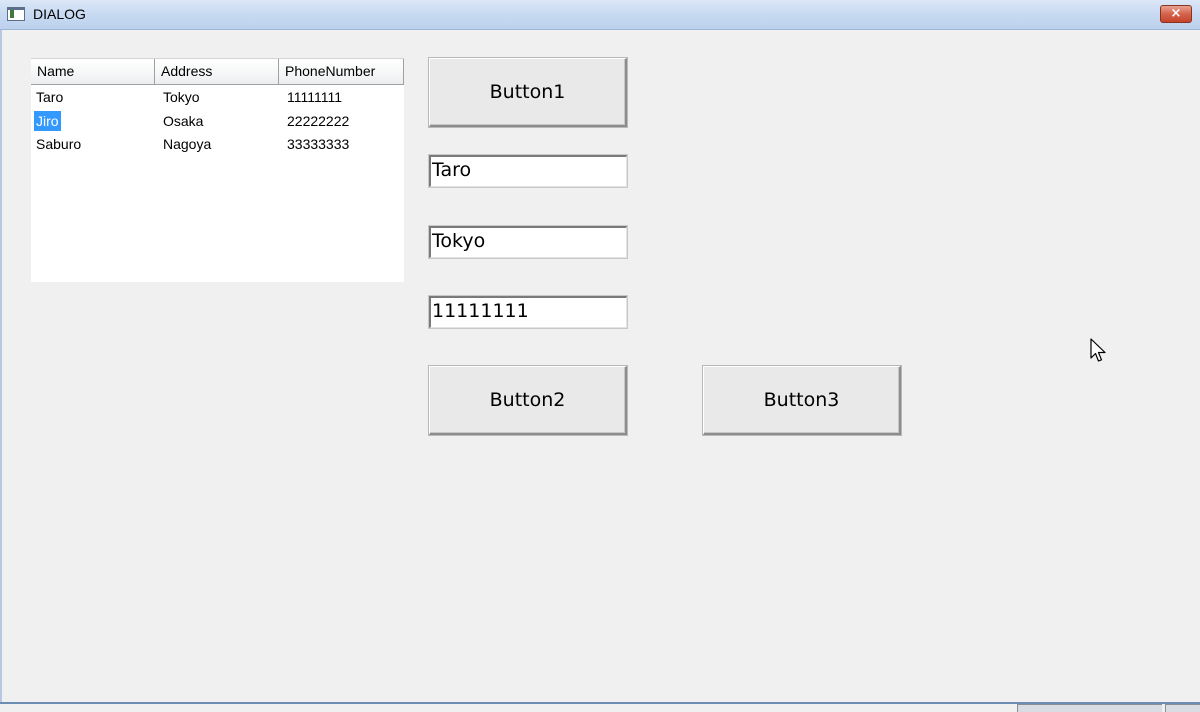  Describe the element at coordinates (217, 97) in the screenshot. I see `list-row-taro: Taro Tokyo 11111111` at that location.